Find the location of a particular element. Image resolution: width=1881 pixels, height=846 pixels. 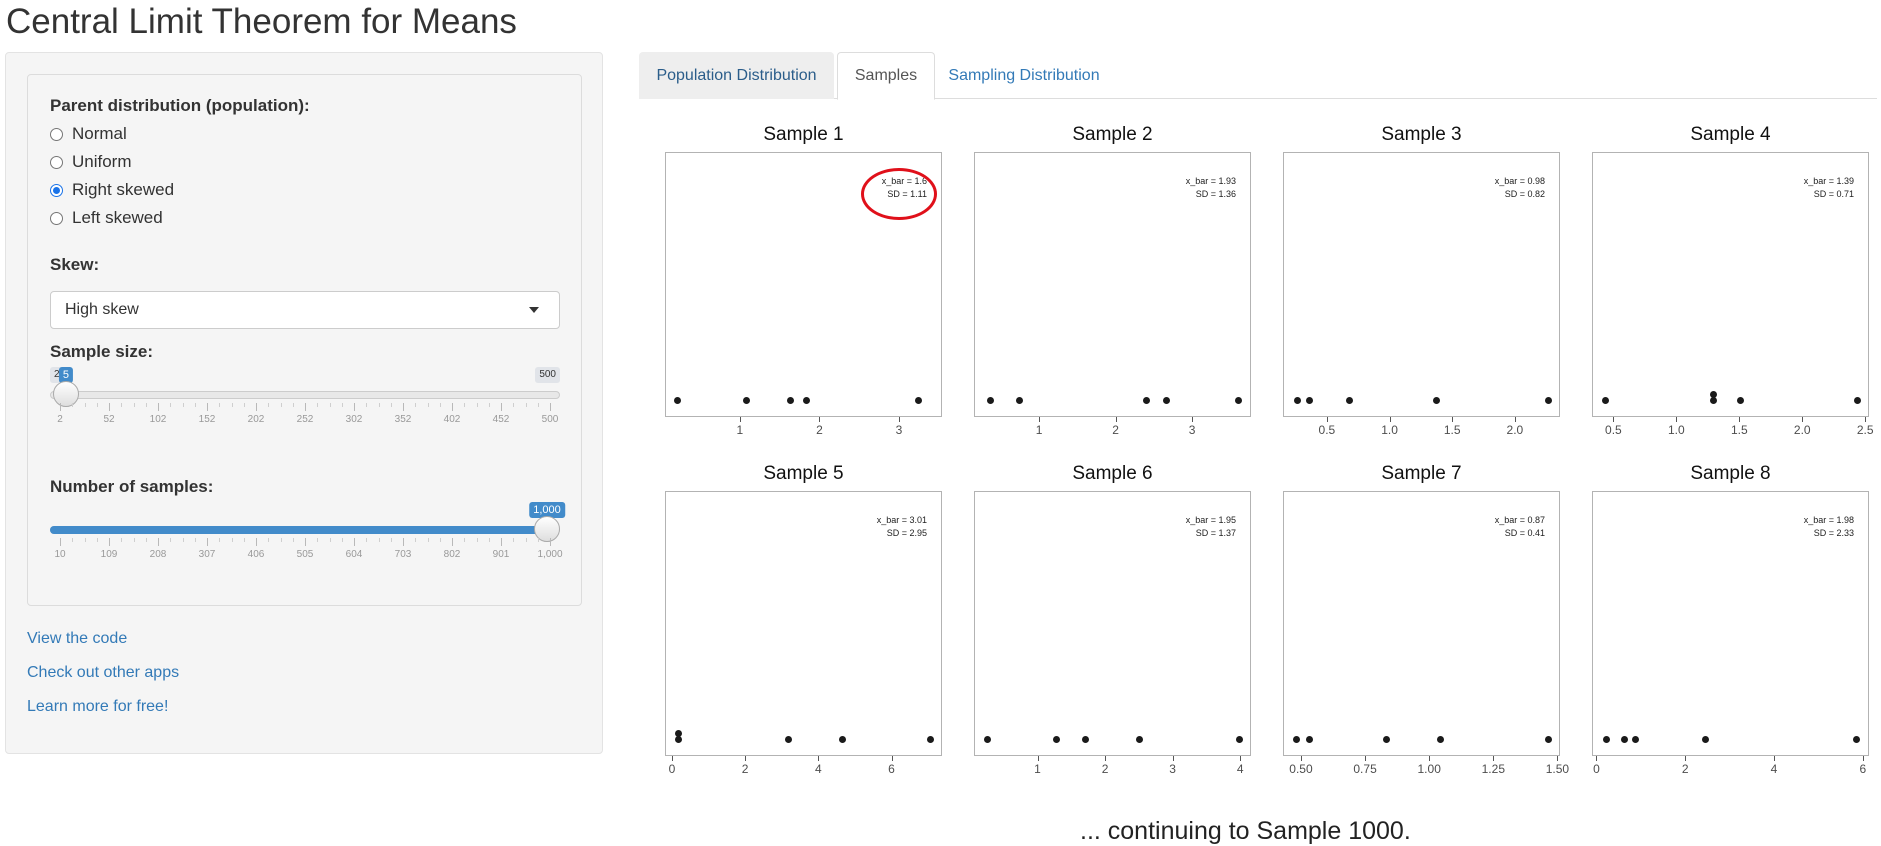

sample-plot-title: Sample 1 is located at coordinates (803, 134).